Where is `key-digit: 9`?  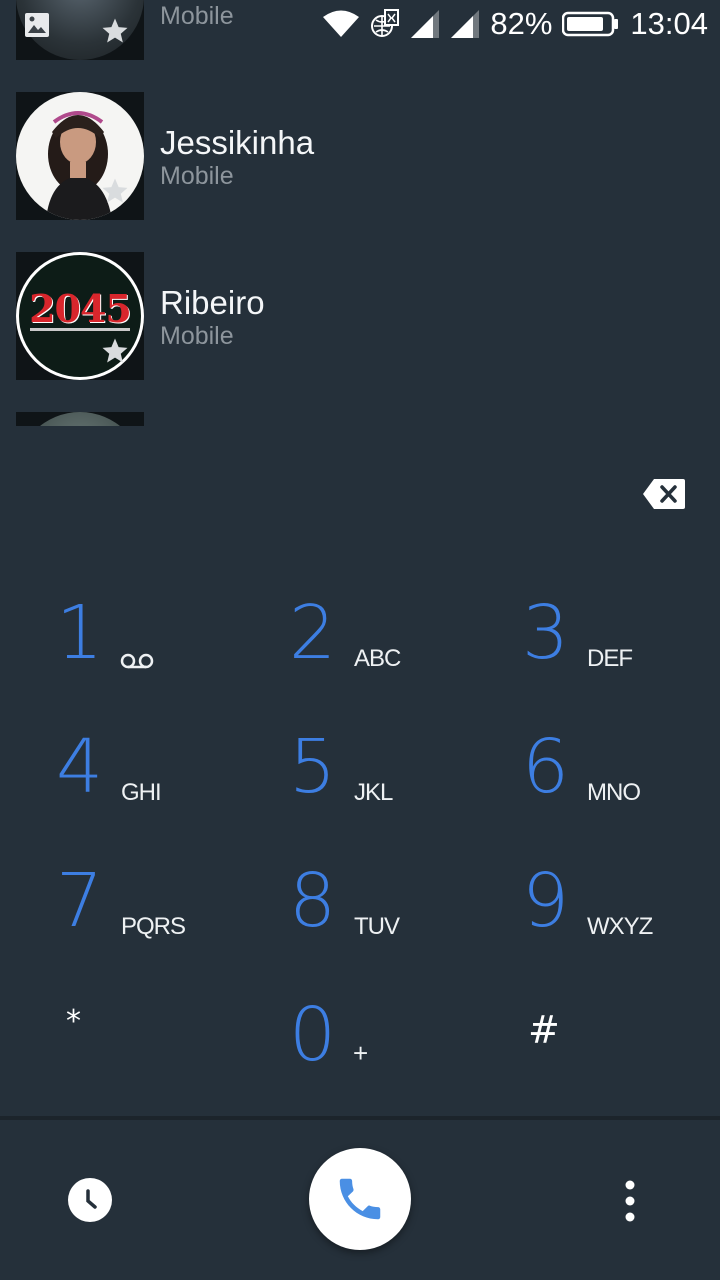 key-digit: 9 is located at coordinates (546, 901).